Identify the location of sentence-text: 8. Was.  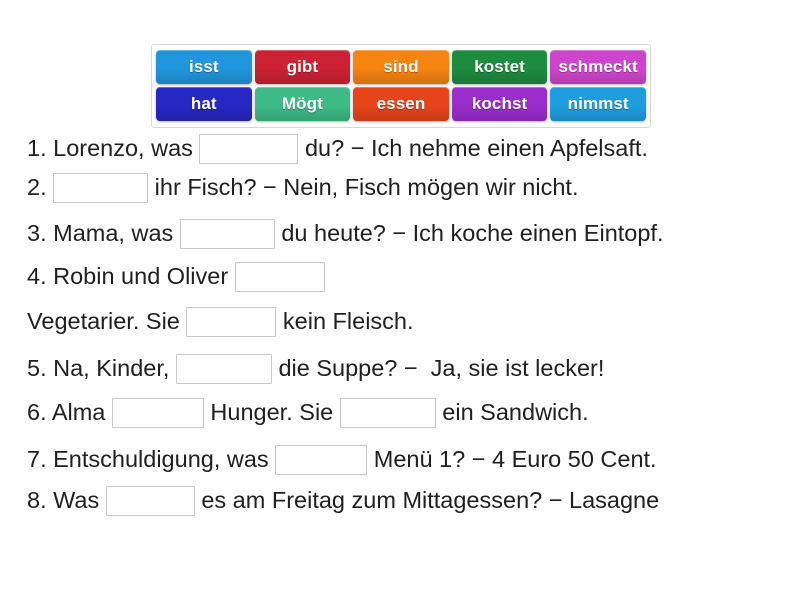
(66, 500).